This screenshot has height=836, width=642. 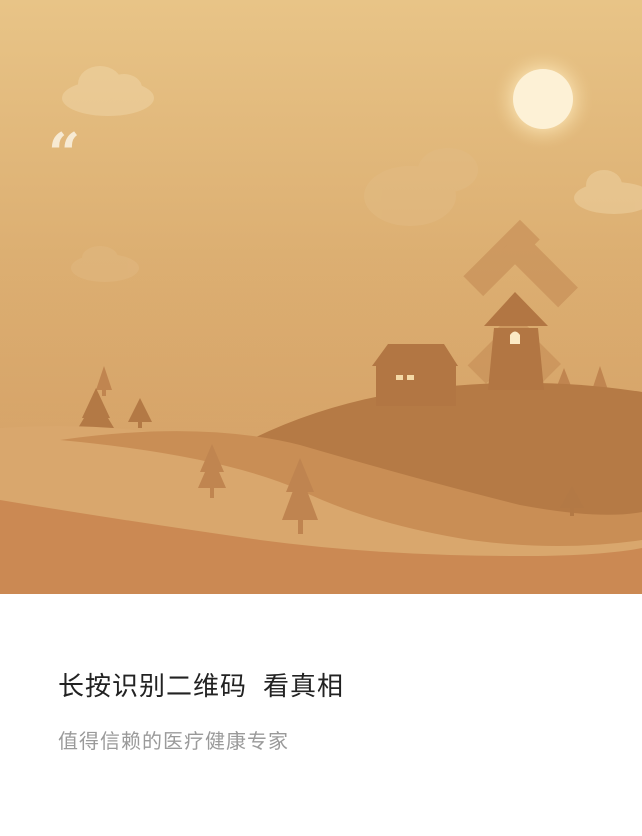 What do you see at coordinates (173, 741) in the screenshot?
I see `slogan: 值得信赖的医疗健康专家` at bounding box center [173, 741].